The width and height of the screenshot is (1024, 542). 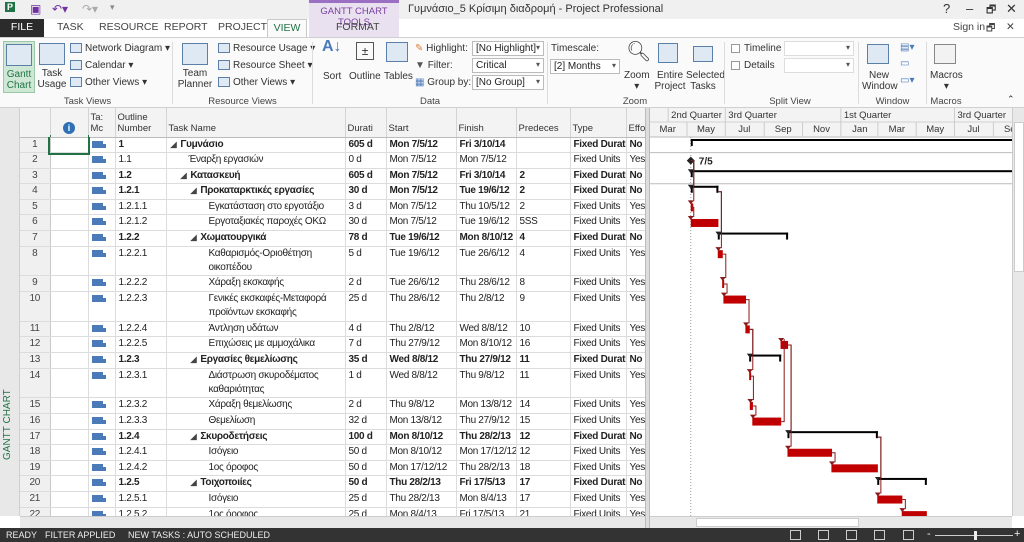 What do you see at coordinates (486, 284) in the screenshot?
I see `finish-cell: Thu 28/6/12` at bounding box center [486, 284].